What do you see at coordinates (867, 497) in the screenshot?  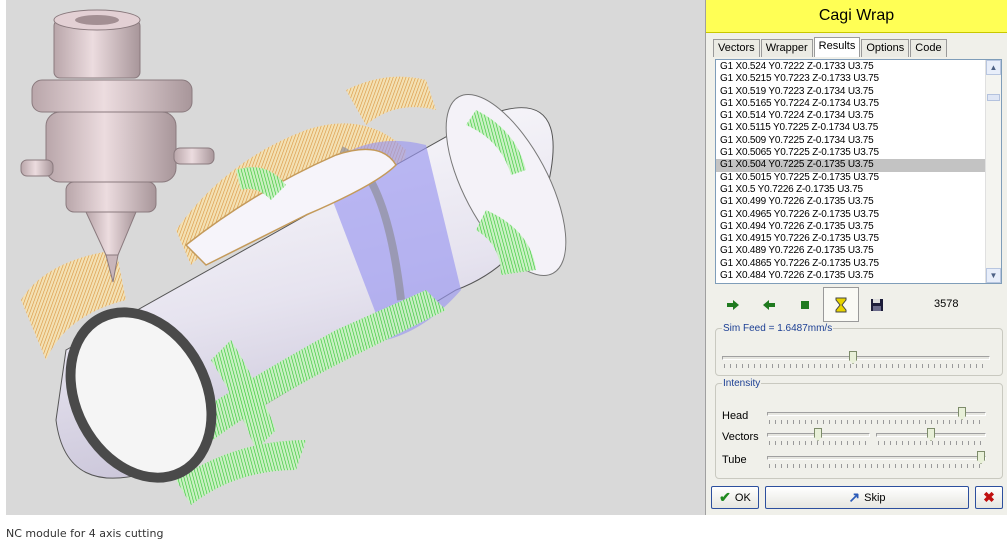 I see `skip-button: ↗ Skip` at bounding box center [867, 497].